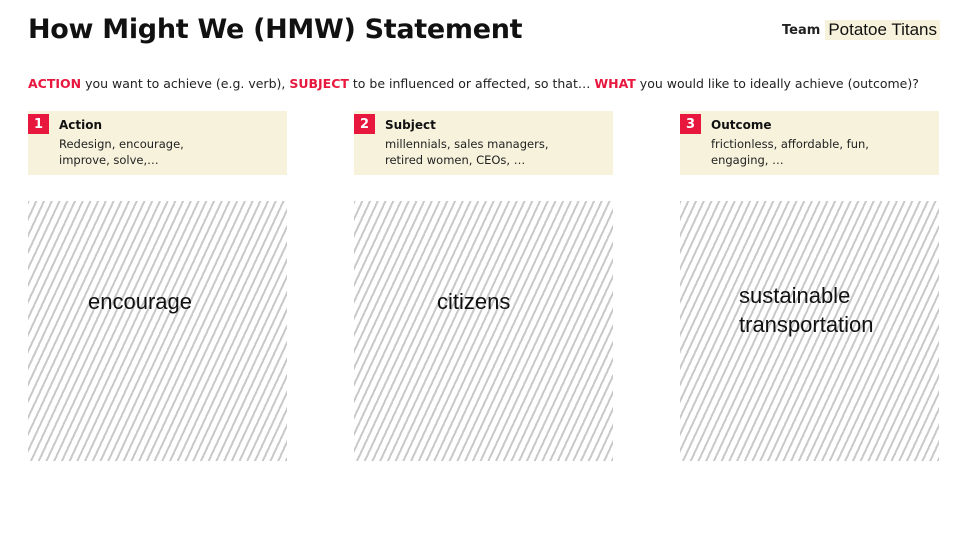 This screenshot has height=540, width=960. What do you see at coordinates (690, 124) in the screenshot?
I see `step-number-badge: 3` at bounding box center [690, 124].